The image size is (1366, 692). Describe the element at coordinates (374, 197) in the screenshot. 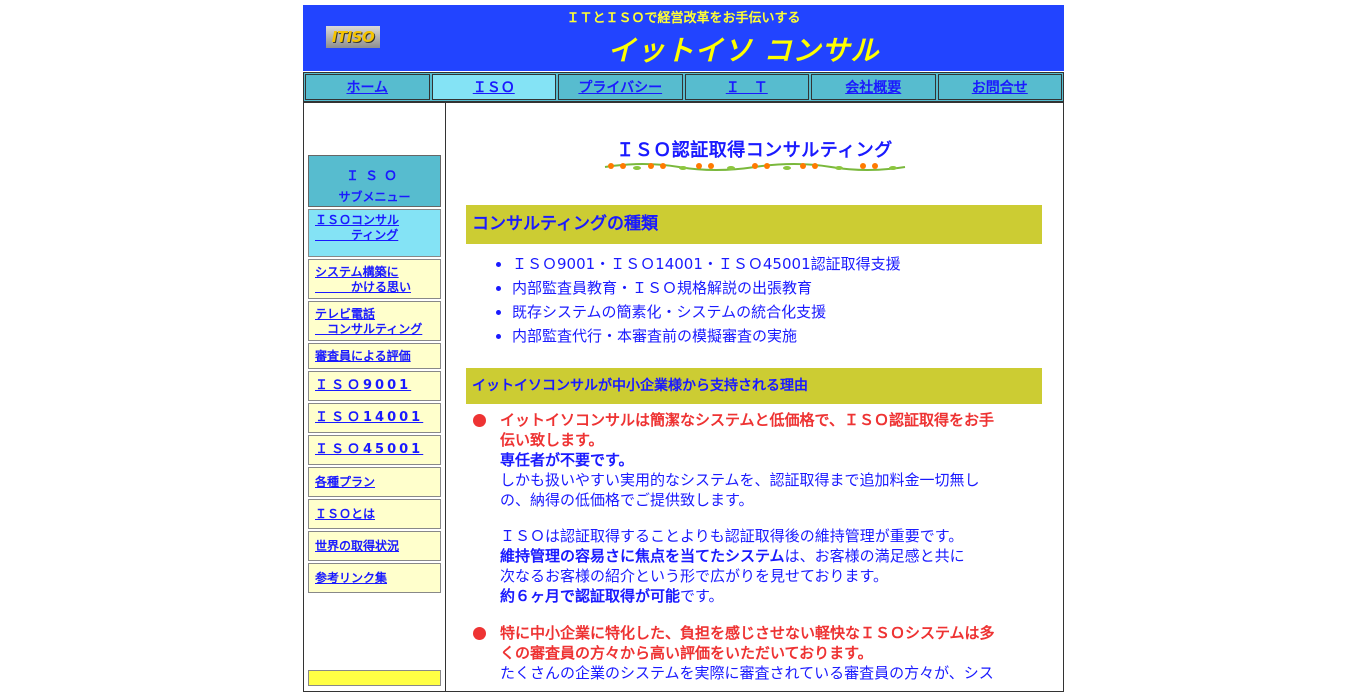

I see `sidebar-heading-subtitle: サブメニュー` at that location.